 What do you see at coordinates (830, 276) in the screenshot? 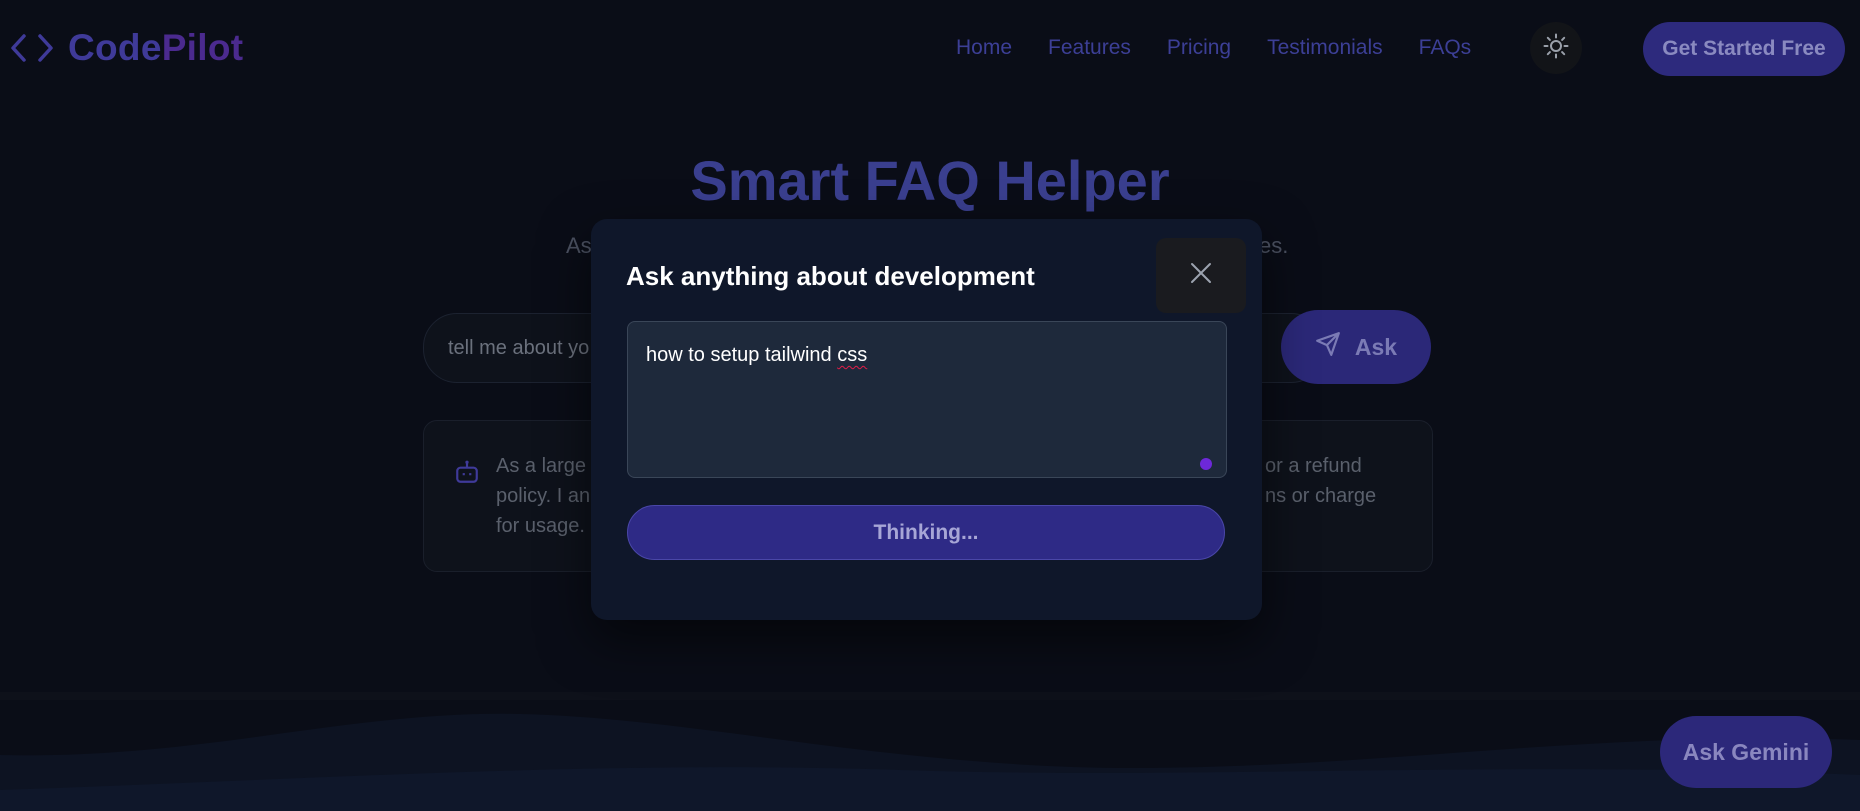
I see `modal-title: Ask anything about development` at bounding box center [830, 276].